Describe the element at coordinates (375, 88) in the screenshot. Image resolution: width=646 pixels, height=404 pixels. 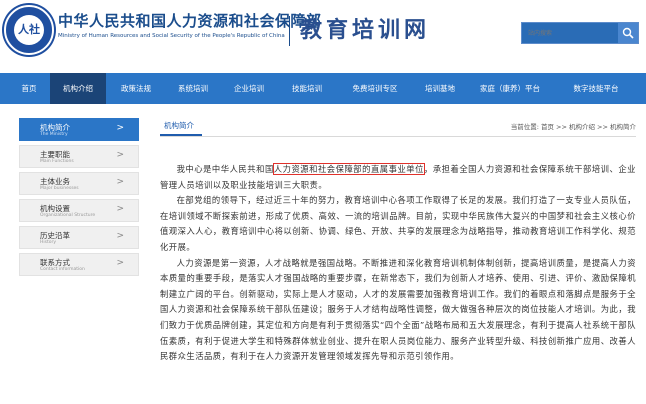
I see `nav-item-free-training: 免费培训专区` at that location.